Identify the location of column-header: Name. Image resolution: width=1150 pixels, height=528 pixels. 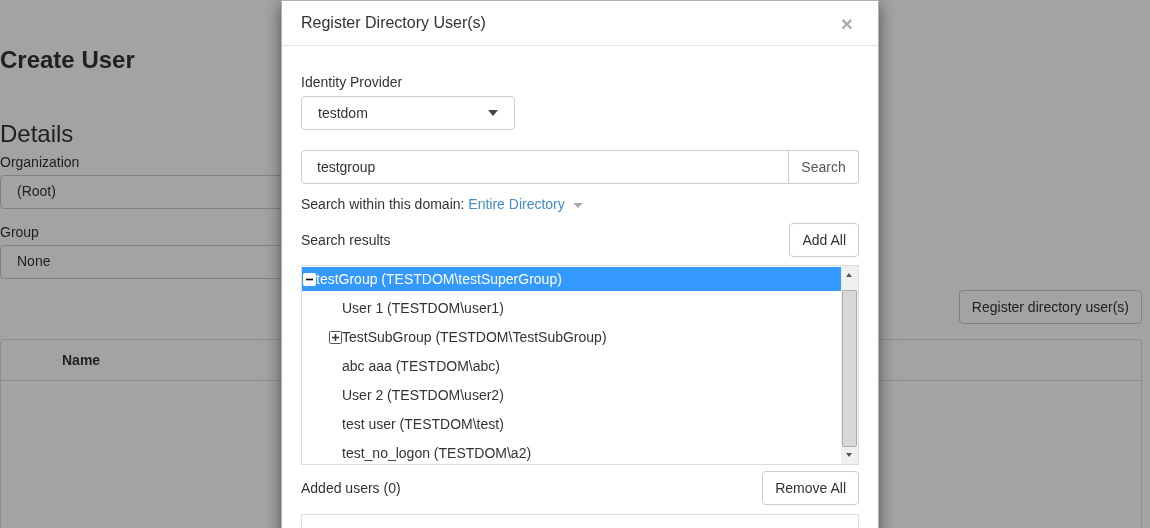
(81, 360).